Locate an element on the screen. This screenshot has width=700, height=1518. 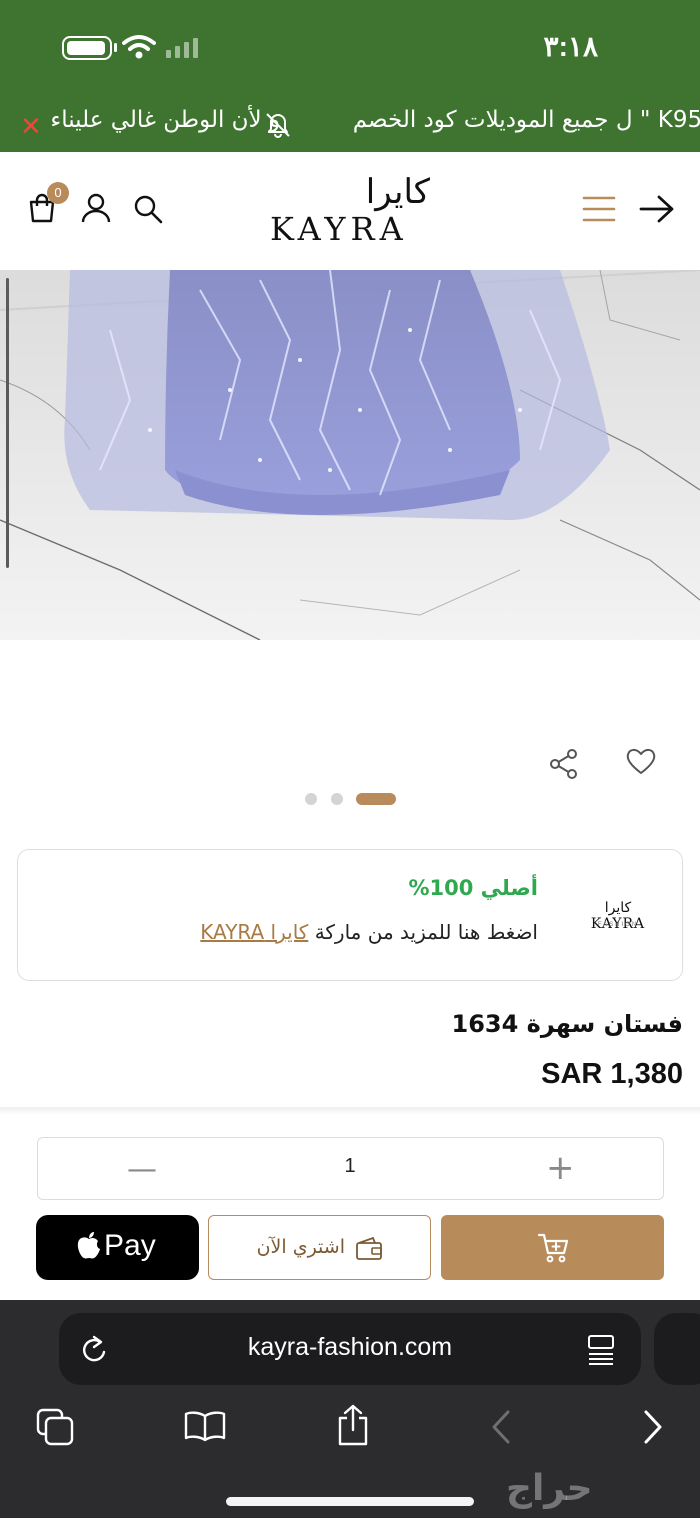
buy-now-label: اشتري الآن is located at coordinates (300, 1247).